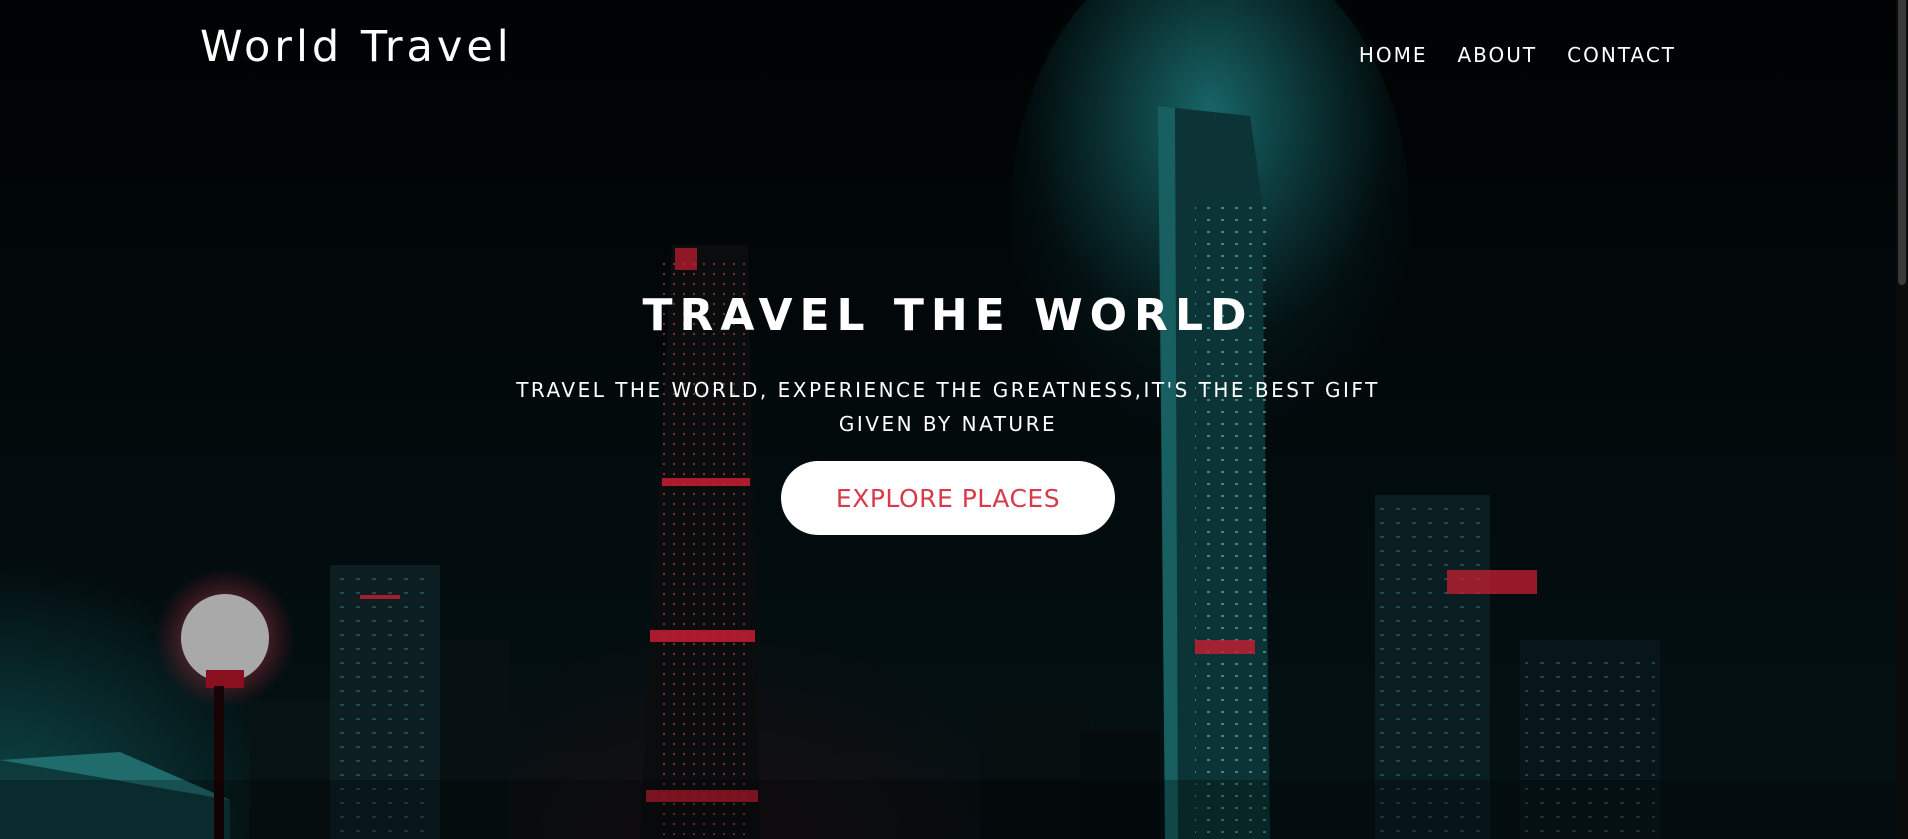 The height and width of the screenshot is (839, 1908). Describe the element at coordinates (1393, 55) in the screenshot. I see `nav-link-home: HOME` at that location.